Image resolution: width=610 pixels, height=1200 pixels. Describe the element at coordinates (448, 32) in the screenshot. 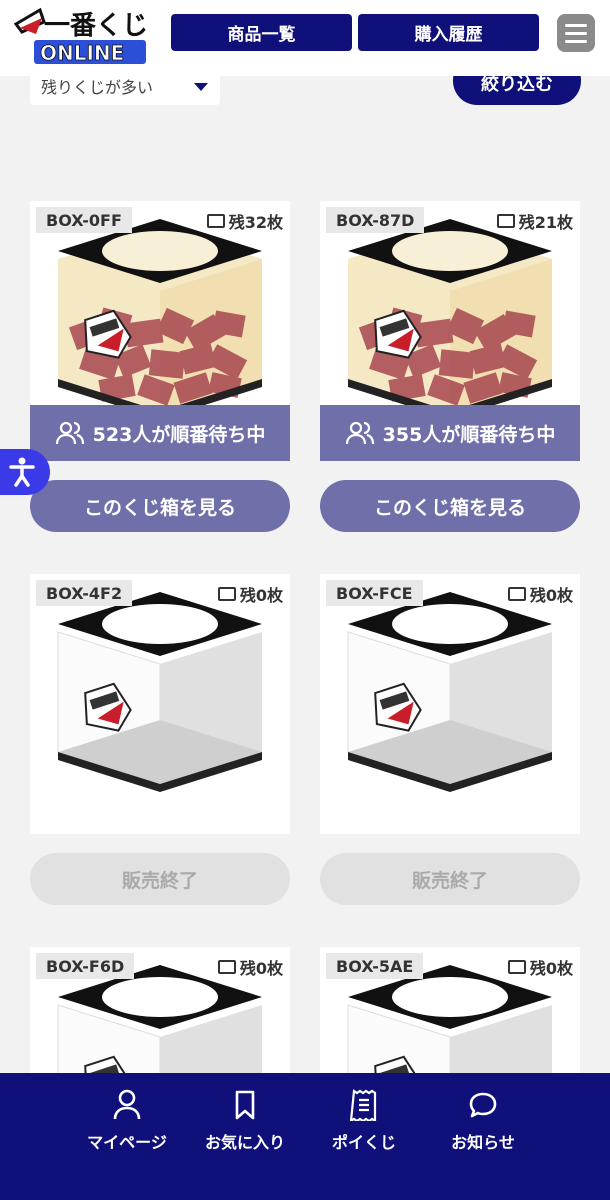

I see `purchase-history-button: 購入履歴` at that location.